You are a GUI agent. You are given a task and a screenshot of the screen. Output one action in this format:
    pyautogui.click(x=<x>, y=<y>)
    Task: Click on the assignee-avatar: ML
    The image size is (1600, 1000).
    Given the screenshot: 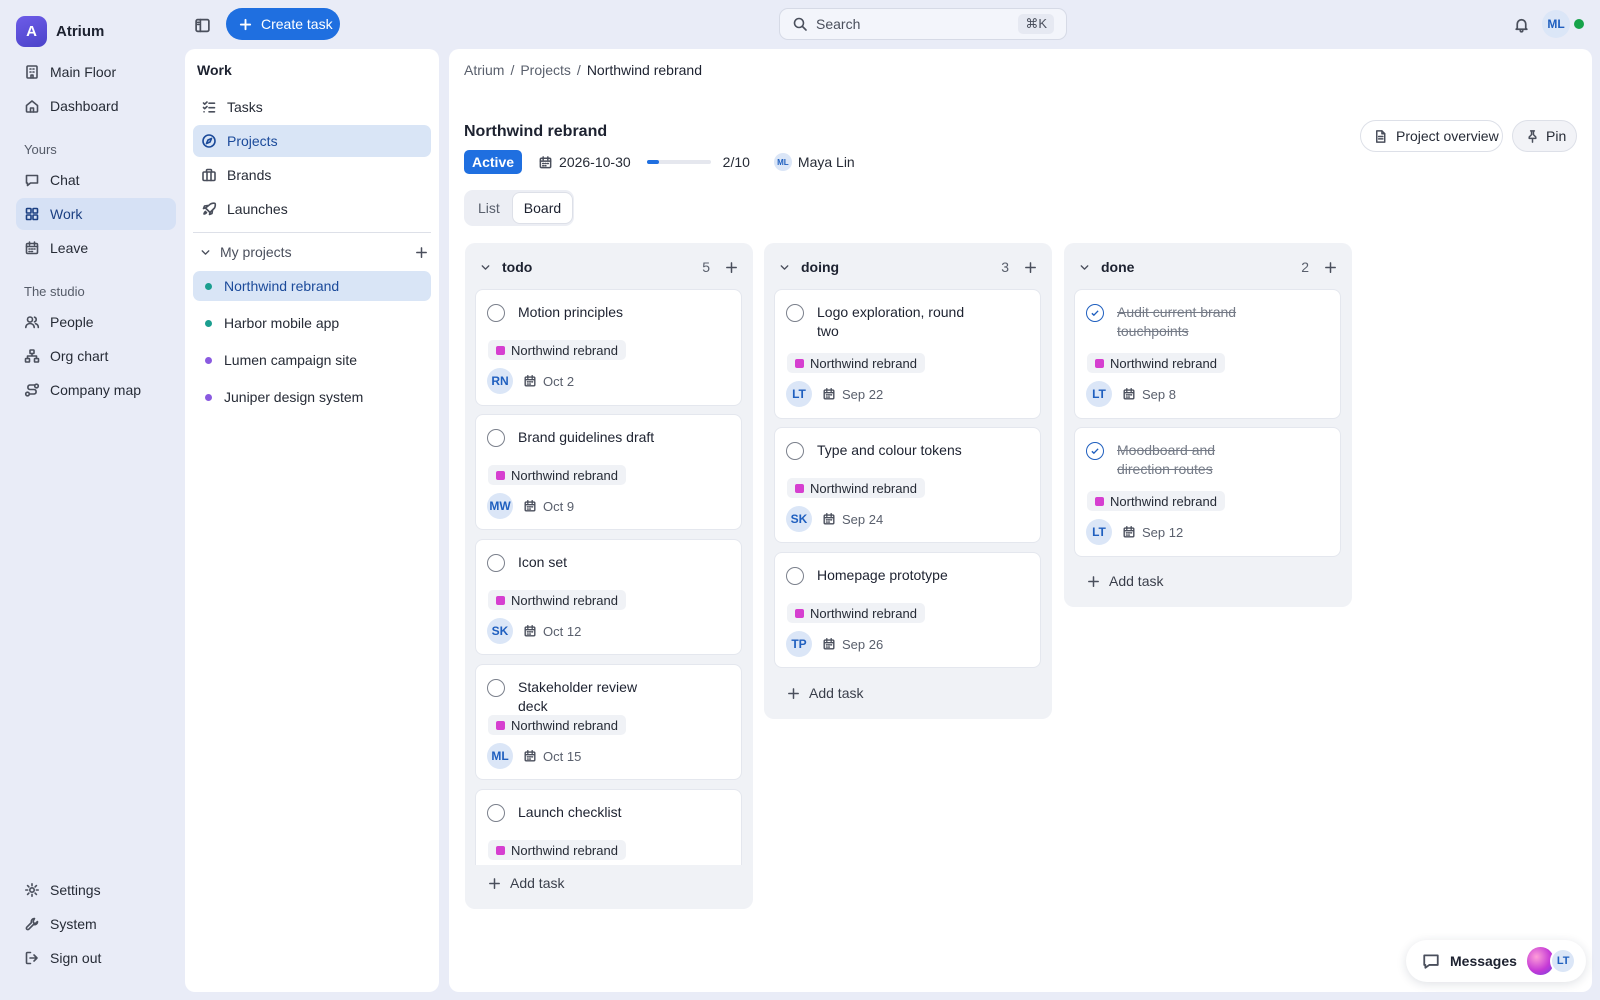 What is the action you would take?
    pyautogui.click(x=500, y=756)
    